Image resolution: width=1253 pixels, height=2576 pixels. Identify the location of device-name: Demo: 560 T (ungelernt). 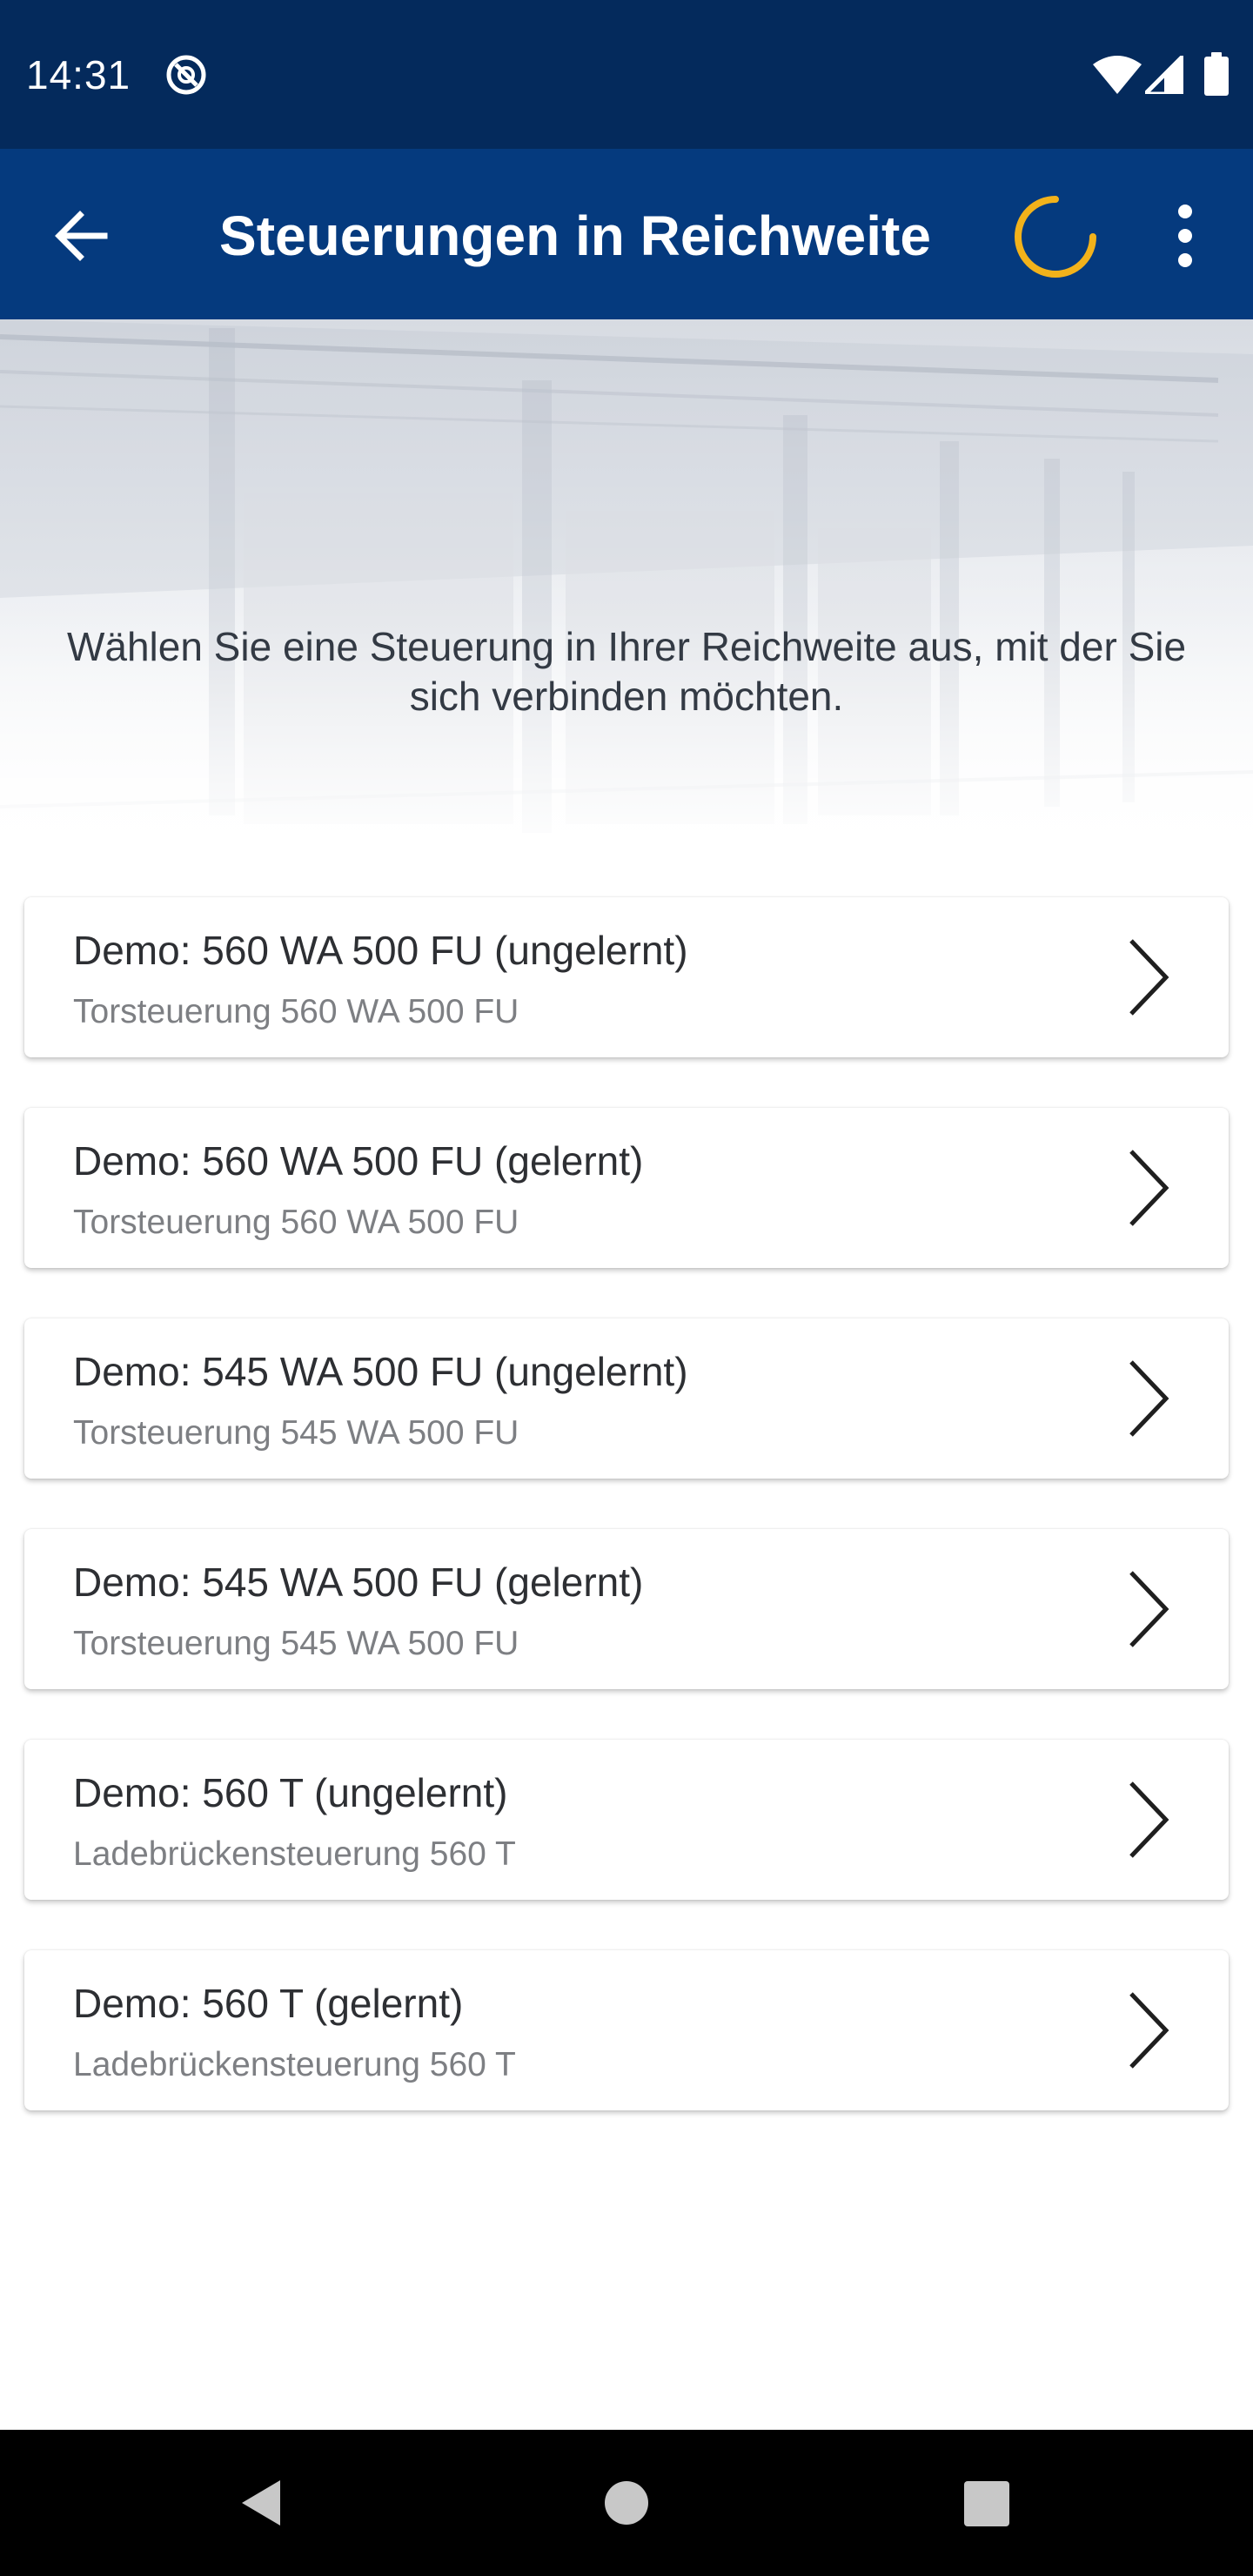
(290, 1793).